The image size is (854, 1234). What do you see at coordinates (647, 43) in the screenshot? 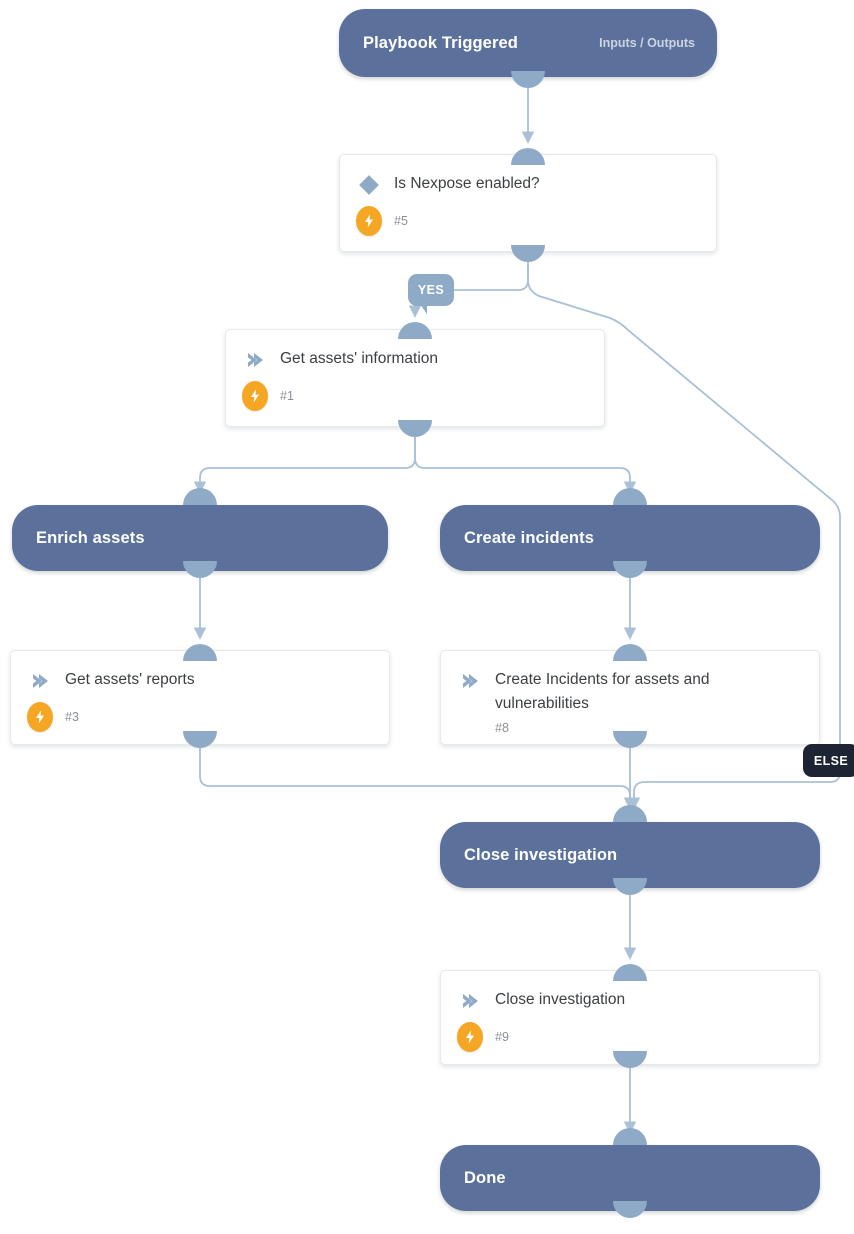
I see `inputs-outputs-link: Inputs / Outputs` at bounding box center [647, 43].